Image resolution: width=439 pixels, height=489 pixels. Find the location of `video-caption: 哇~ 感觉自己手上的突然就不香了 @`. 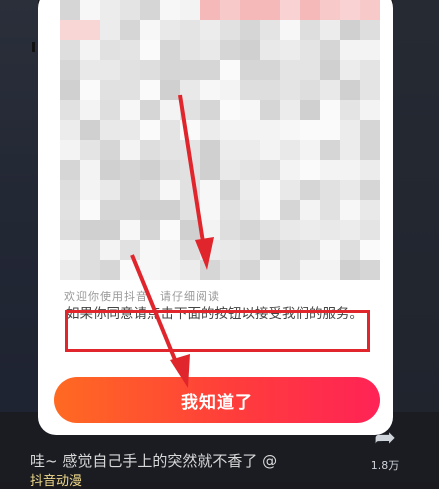

video-caption: 哇~ 感觉自己手上的突然就不香了 @ is located at coordinates (154, 461).